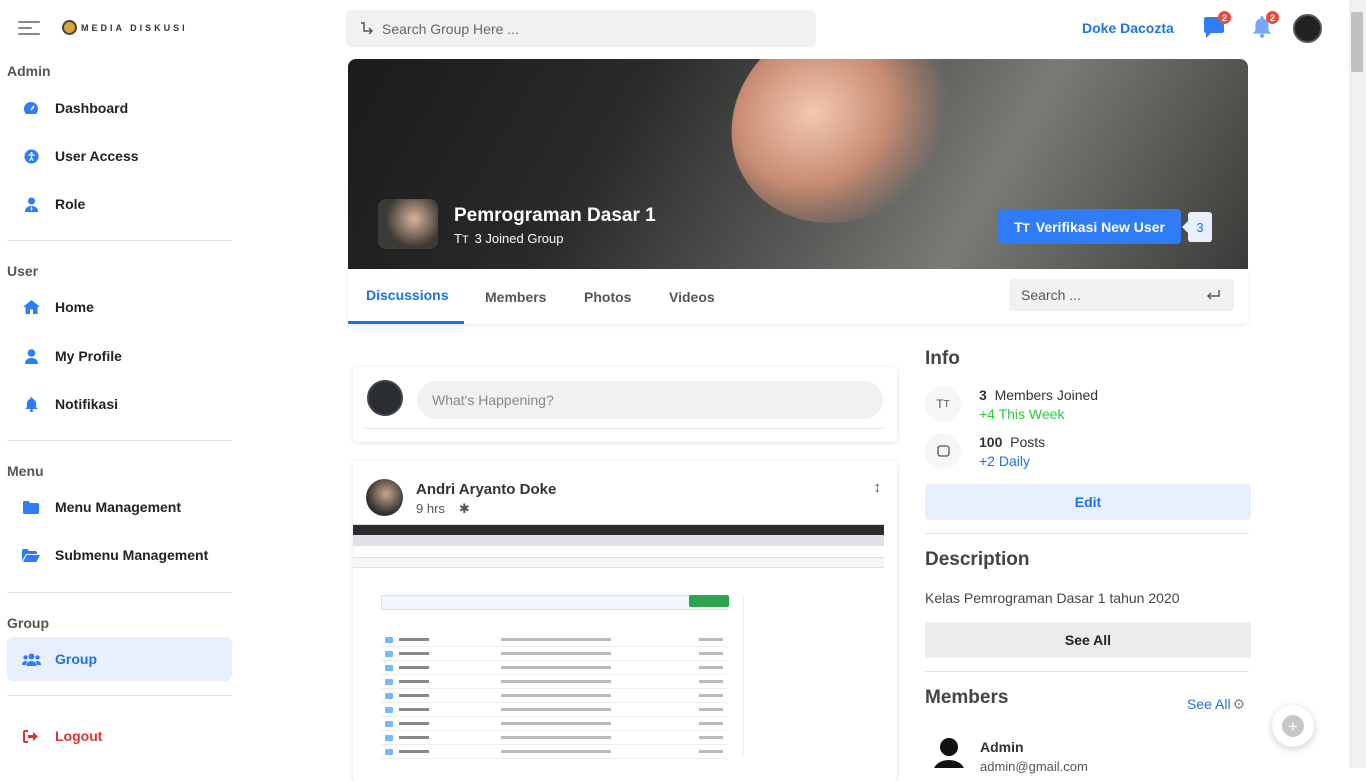  What do you see at coordinates (1038, 395) in the screenshot?
I see `members-joined-stat: 3 Members Joined` at bounding box center [1038, 395].